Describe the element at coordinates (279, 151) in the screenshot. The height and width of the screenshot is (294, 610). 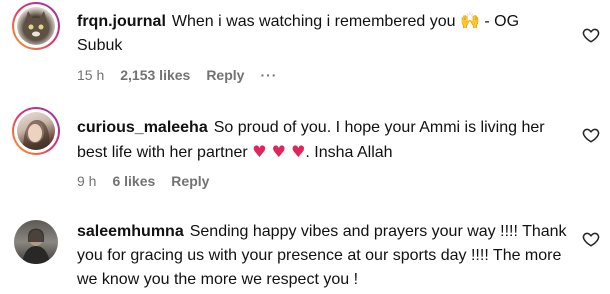
I see `red-hearts-emoji: ♥ ♥ ♥` at that location.